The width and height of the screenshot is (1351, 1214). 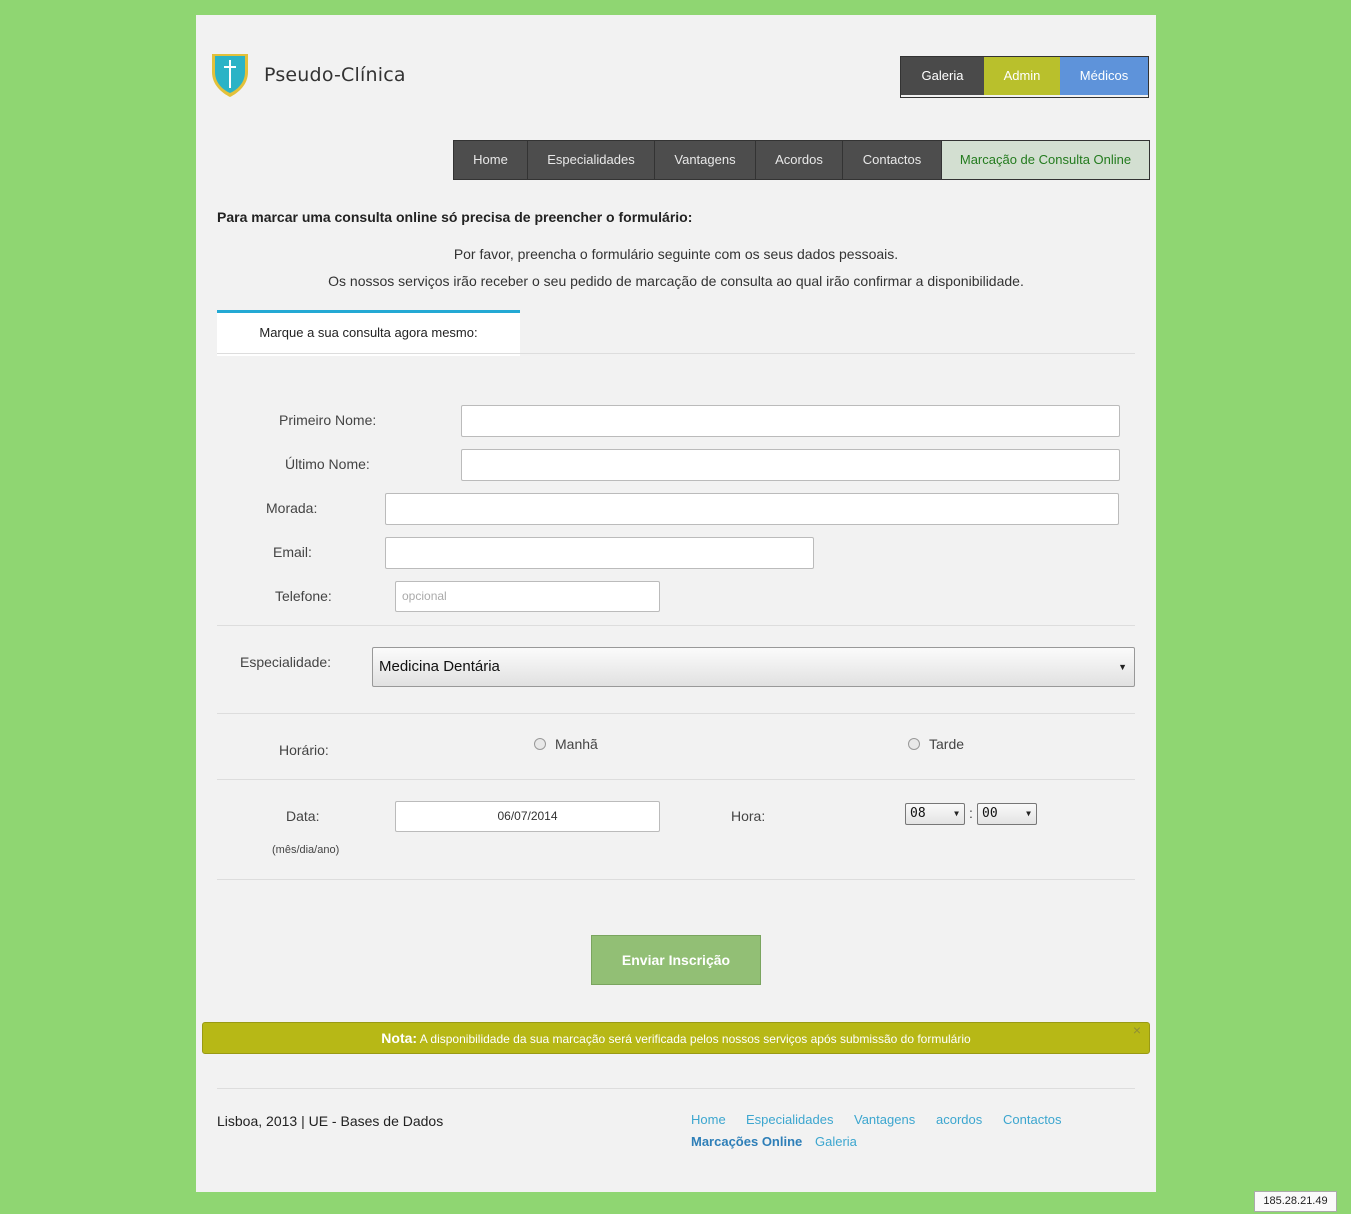 I want to click on phone-input: opcional, so click(x=527, y=596).